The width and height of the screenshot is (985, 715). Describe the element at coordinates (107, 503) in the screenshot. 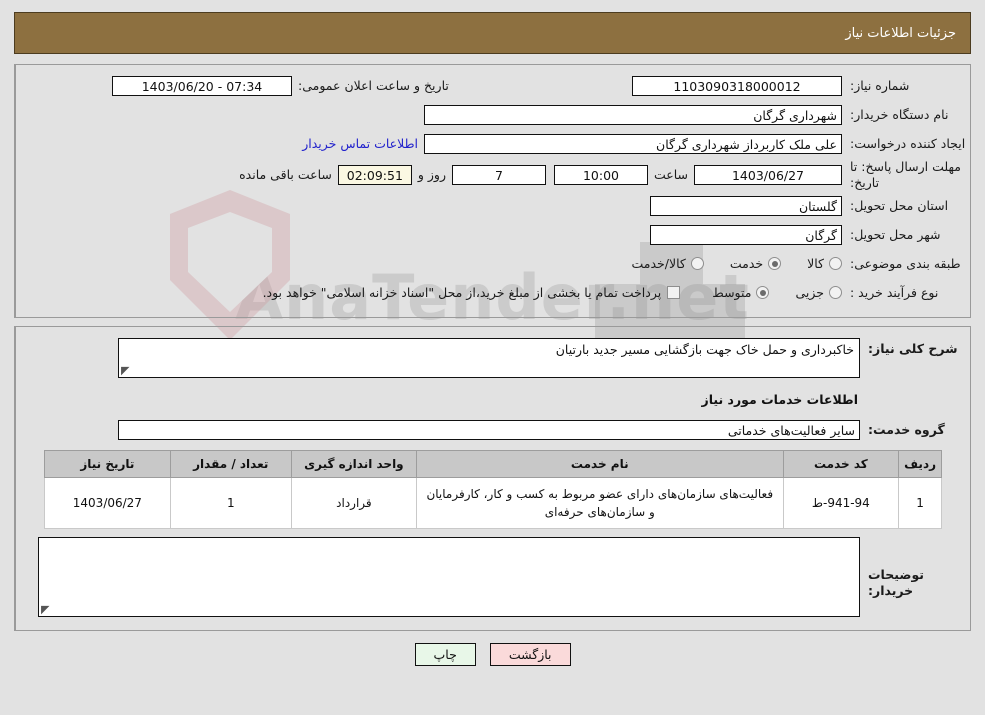

I see `cell-need-date: 1403/06/27` at that location.